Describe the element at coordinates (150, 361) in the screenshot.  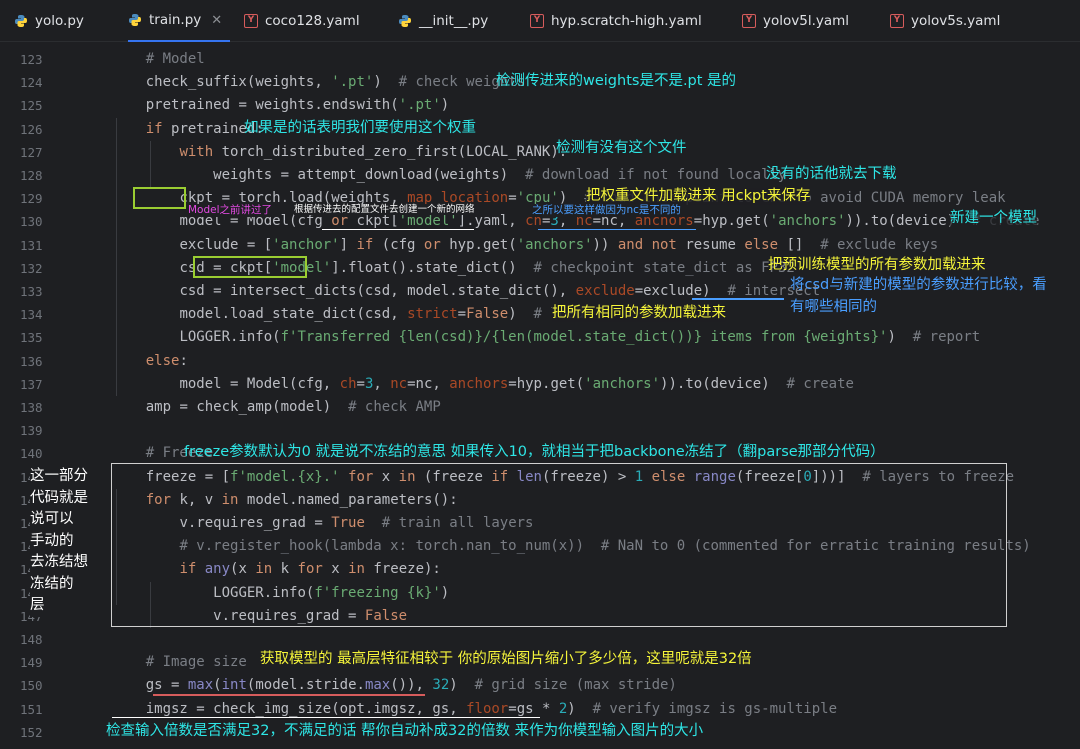
I see `code-line: else:` at that location.